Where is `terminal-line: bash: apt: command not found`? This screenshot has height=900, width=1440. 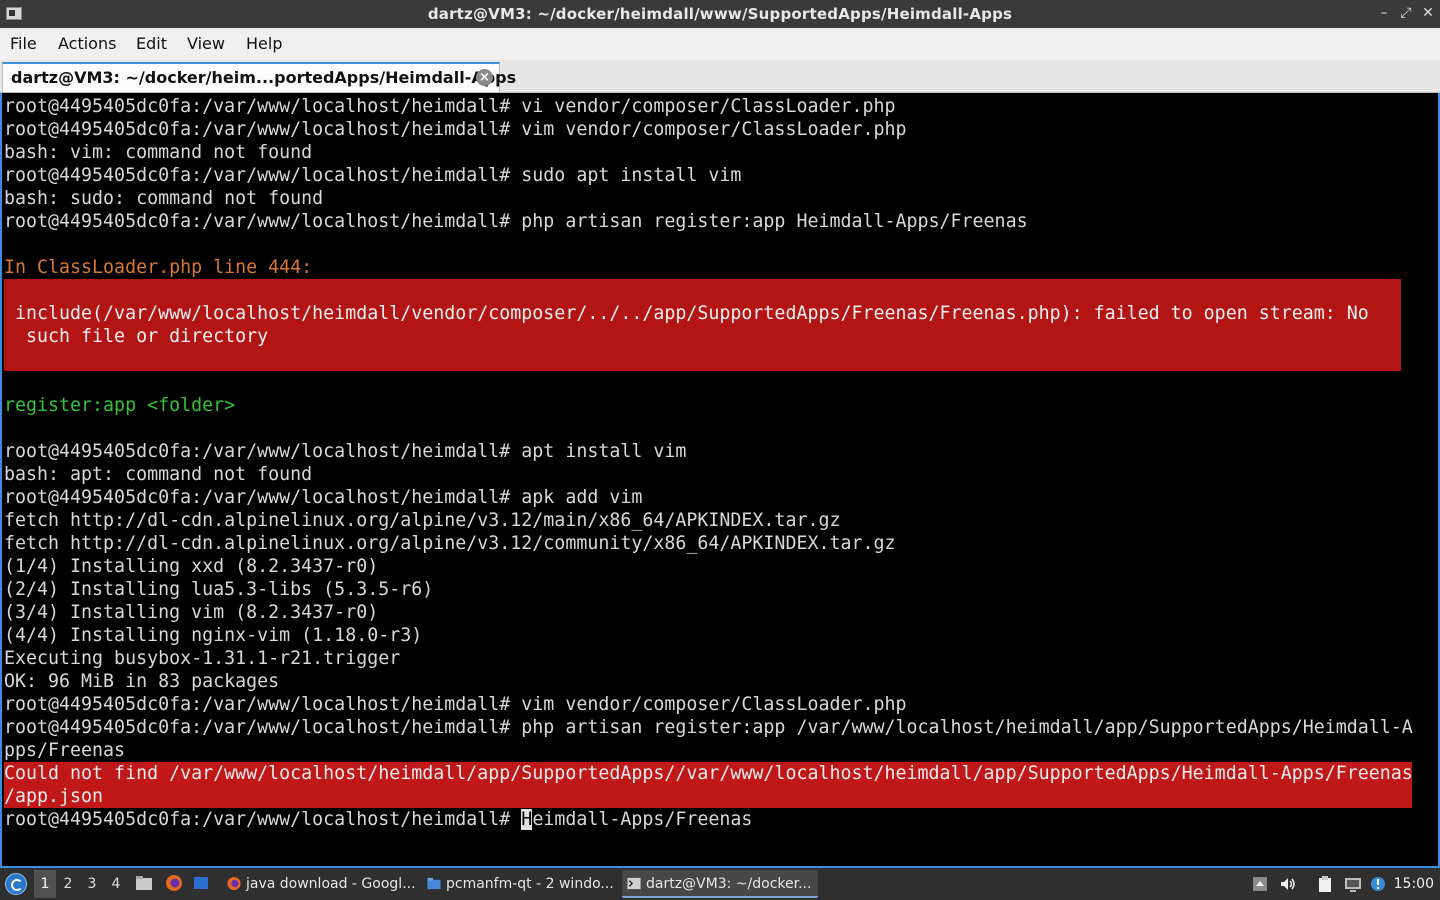 terminal-line: bash: apt: command not found is located at coordinates (158, 474).